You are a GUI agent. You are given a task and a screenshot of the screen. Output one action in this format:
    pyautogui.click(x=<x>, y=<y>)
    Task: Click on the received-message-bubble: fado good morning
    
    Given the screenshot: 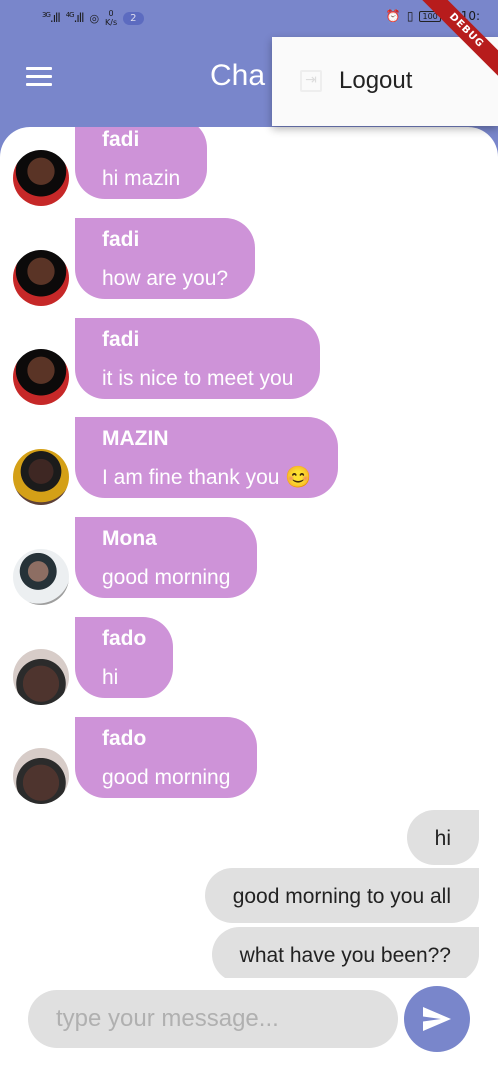 What is the action you would take?
    pyautogui.click(x=166, y=757)
    